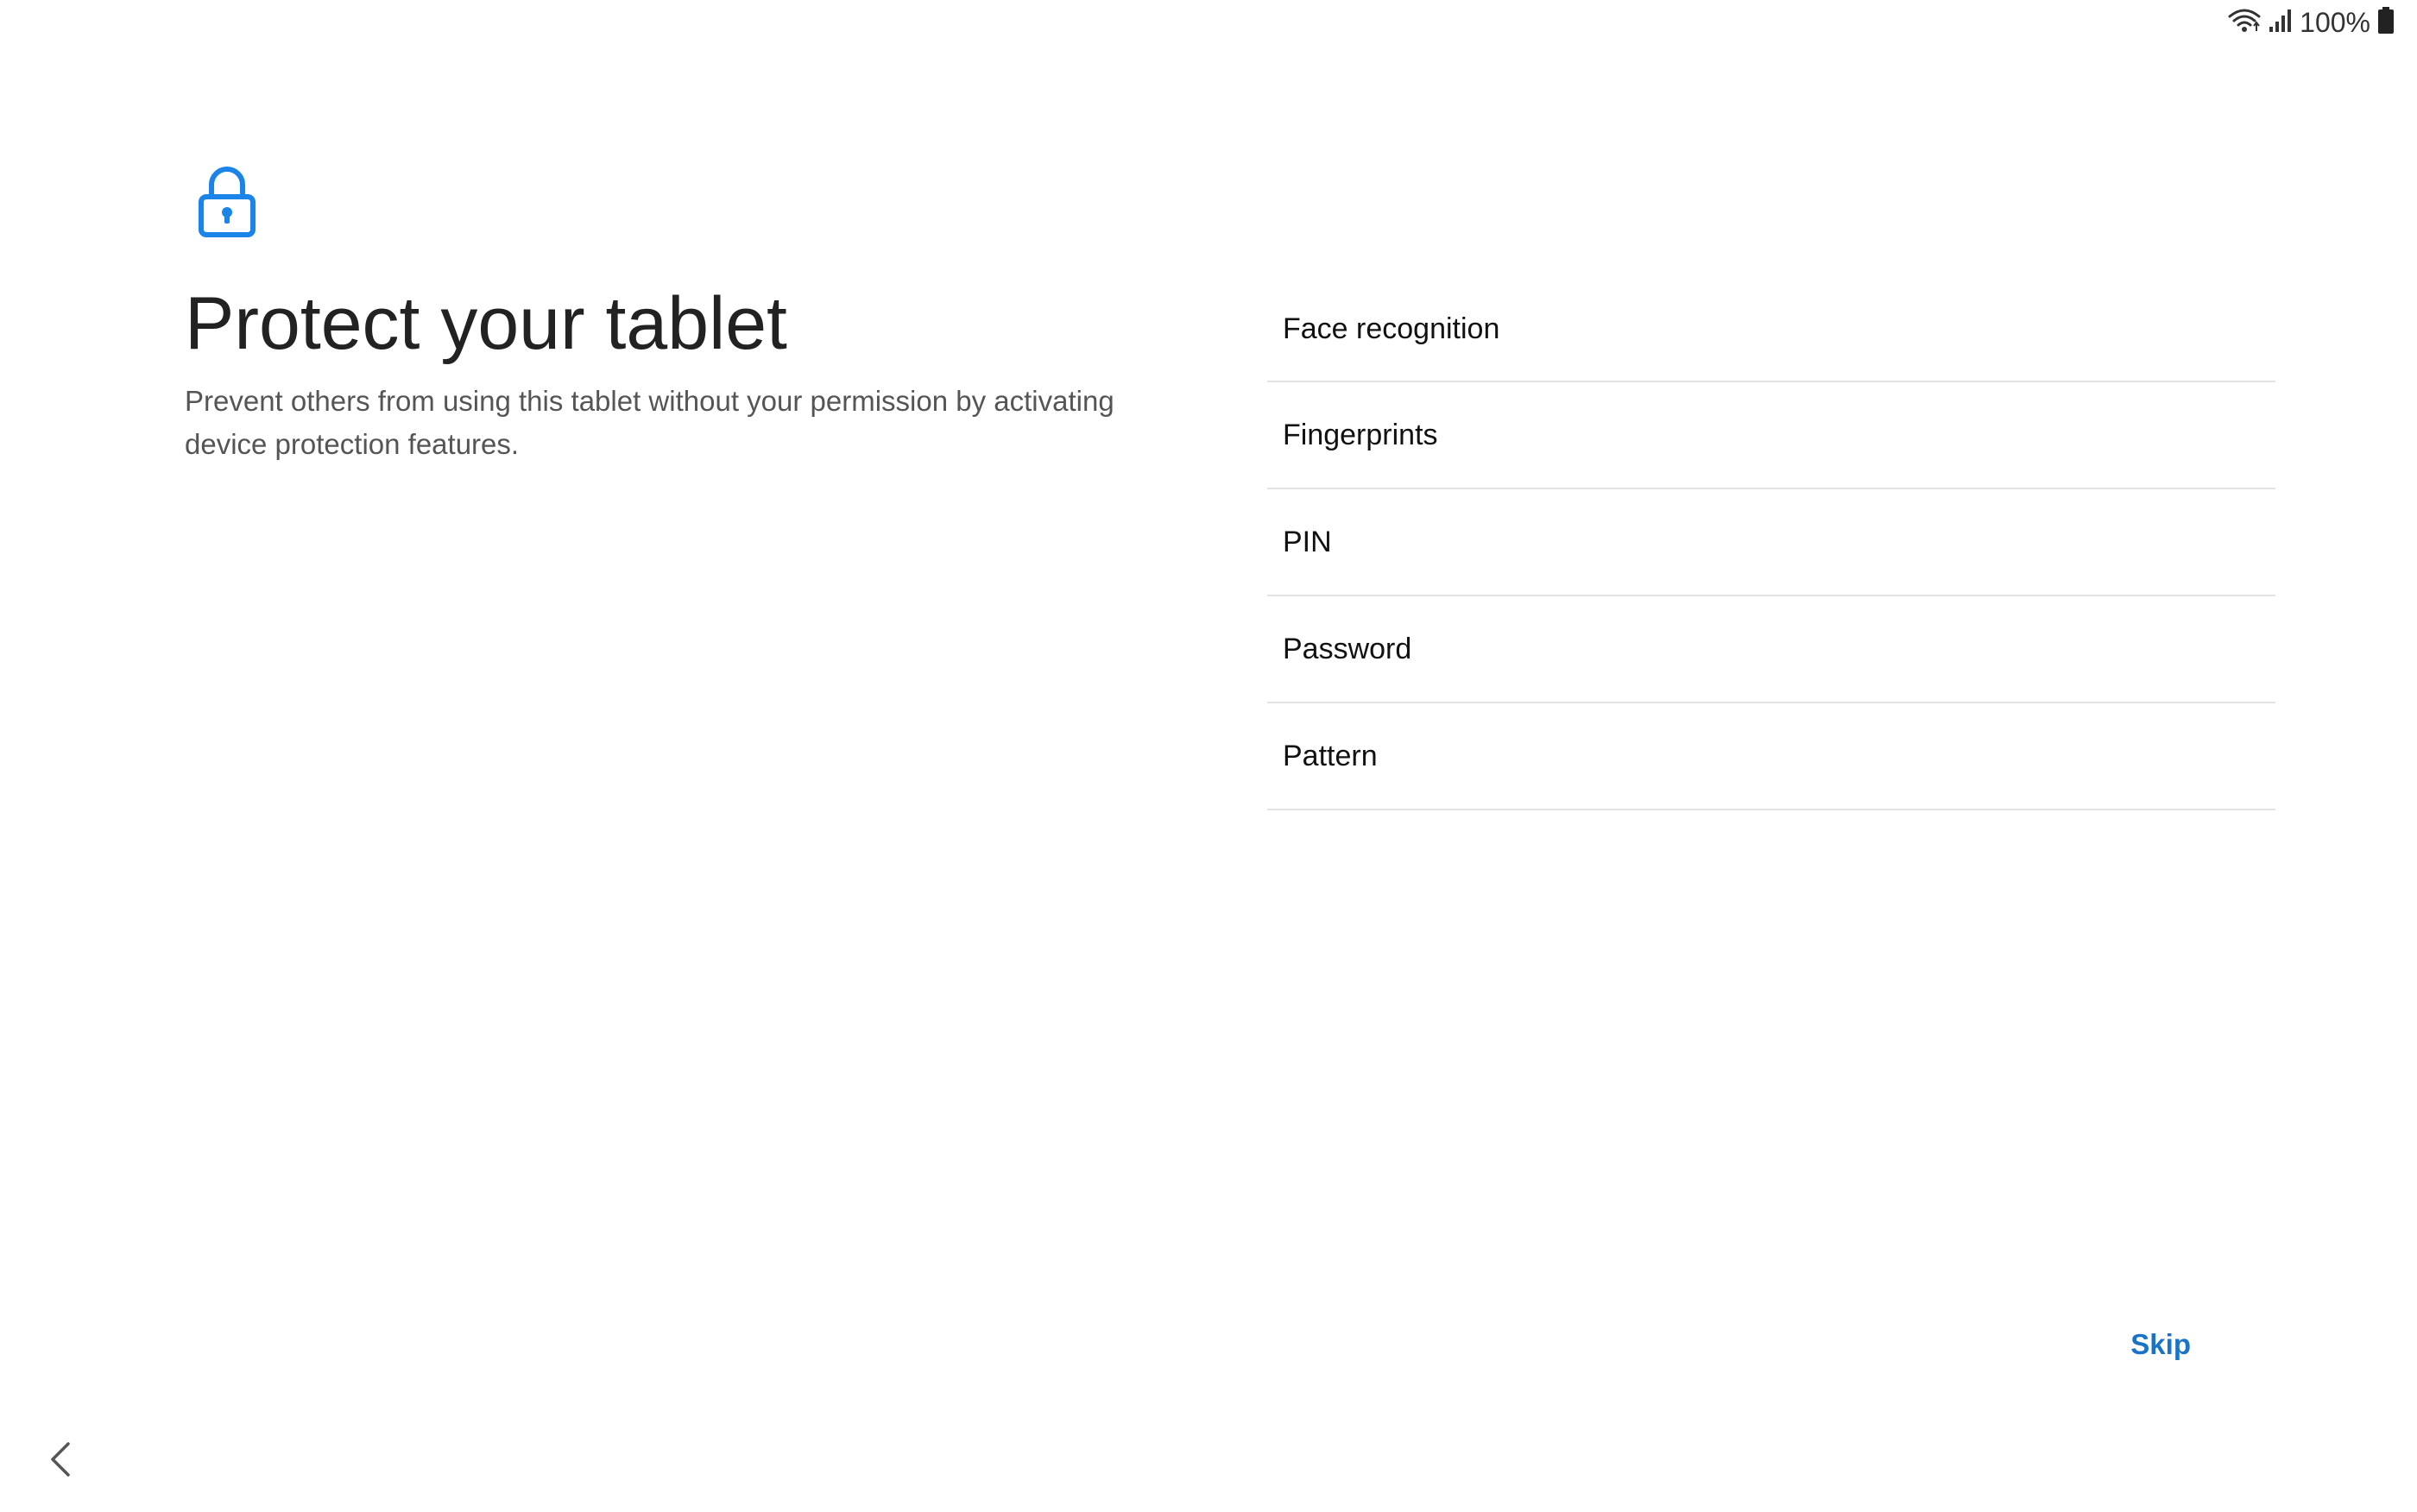 The height and width of the screenshot is (1512, 2417). What do you see at coordinates (2386, 22) in the screenshot?
I see `battery-icon` at bounding box center [2386, 22].